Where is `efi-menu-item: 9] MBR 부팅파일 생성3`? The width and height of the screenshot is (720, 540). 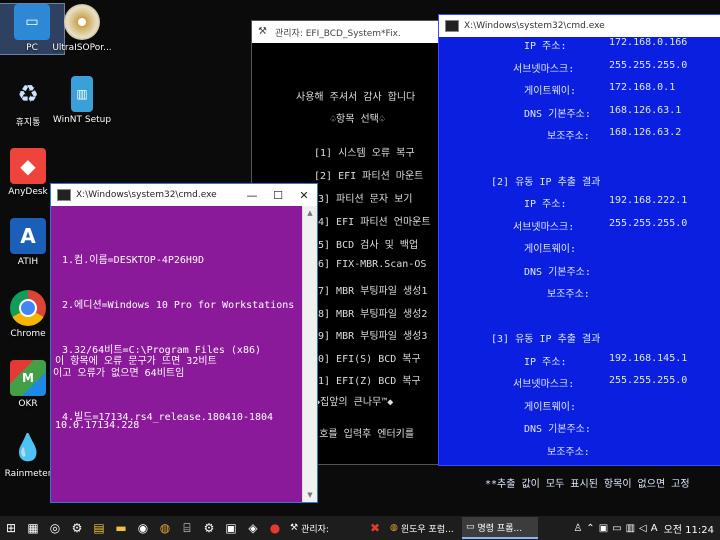
efi-menu-item: 9] MBR 부팅파일 생성3 is located at coordinates (373, 336).